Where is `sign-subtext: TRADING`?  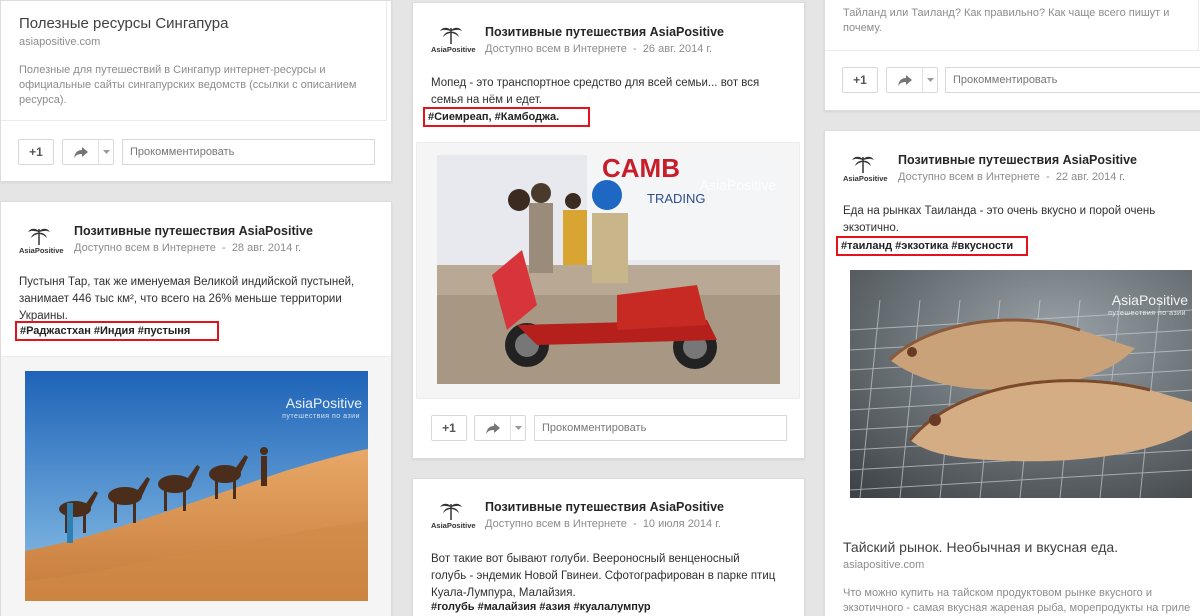 sign-subtext: TRADING is located at coordinates (676, 198).